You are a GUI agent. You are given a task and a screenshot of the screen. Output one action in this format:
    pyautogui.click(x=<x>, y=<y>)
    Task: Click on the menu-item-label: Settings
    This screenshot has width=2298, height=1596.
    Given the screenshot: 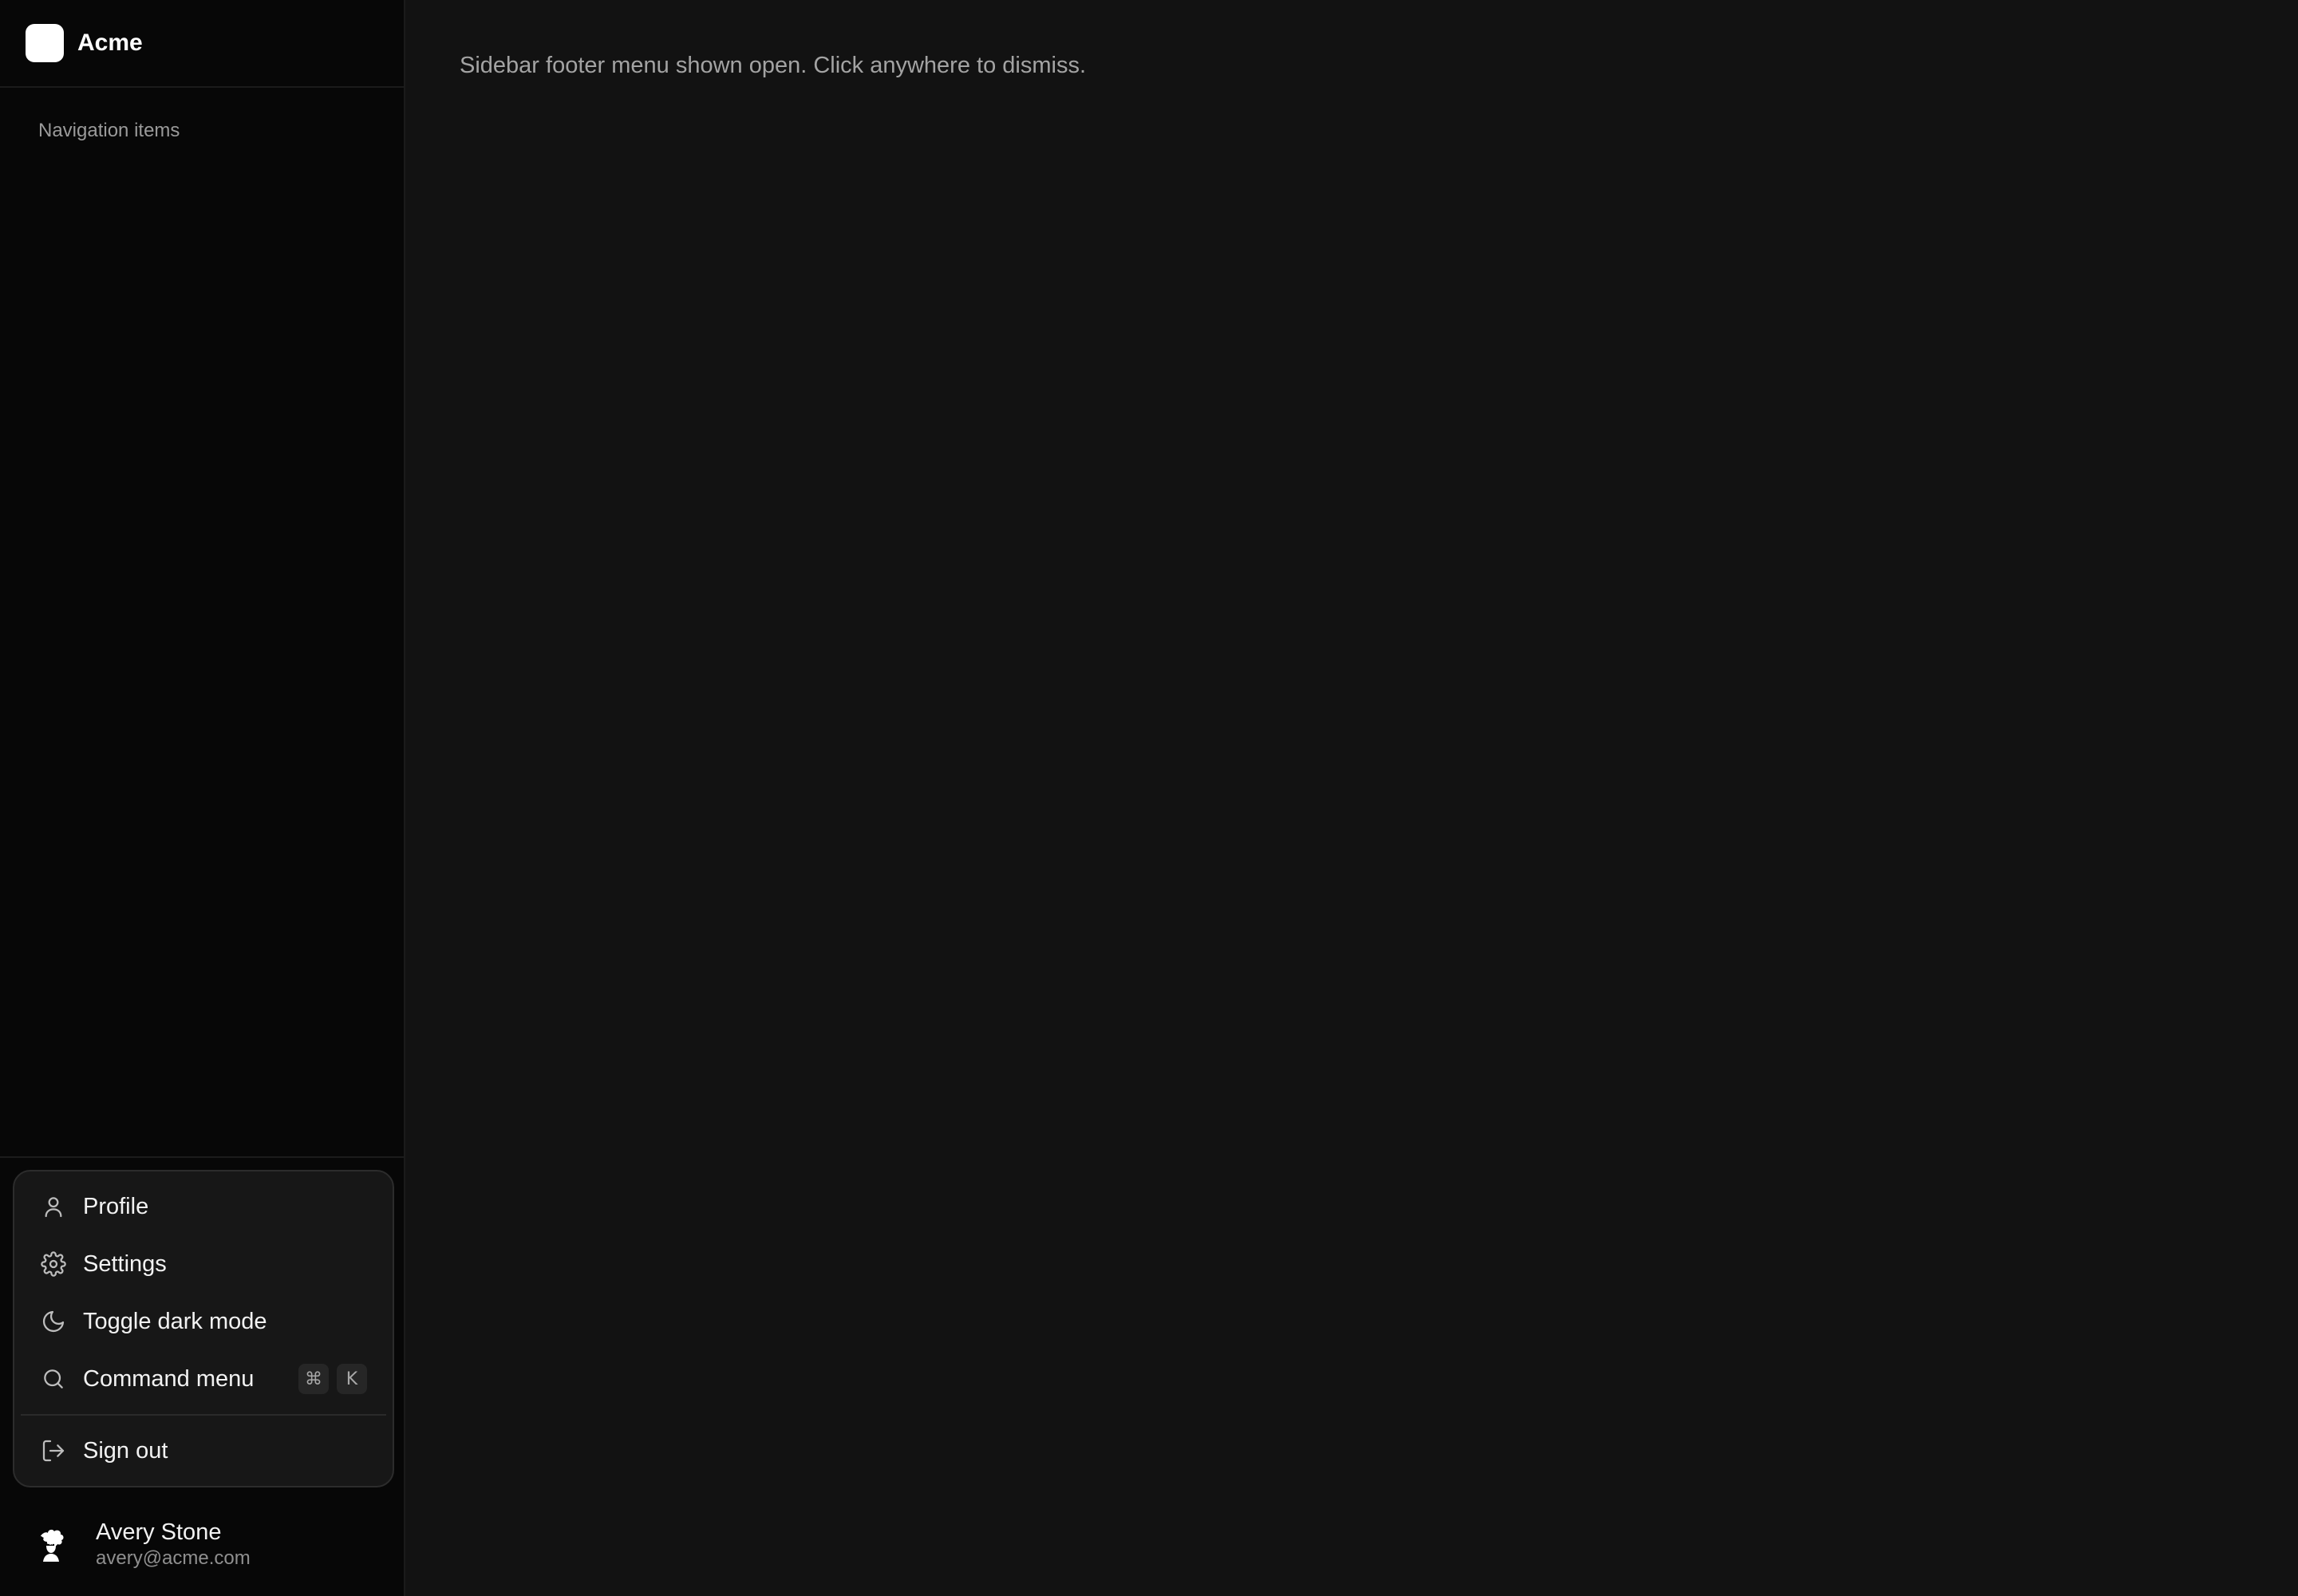 What is the action you would take?
    pyautogui.click(x=125, y=1263)
    